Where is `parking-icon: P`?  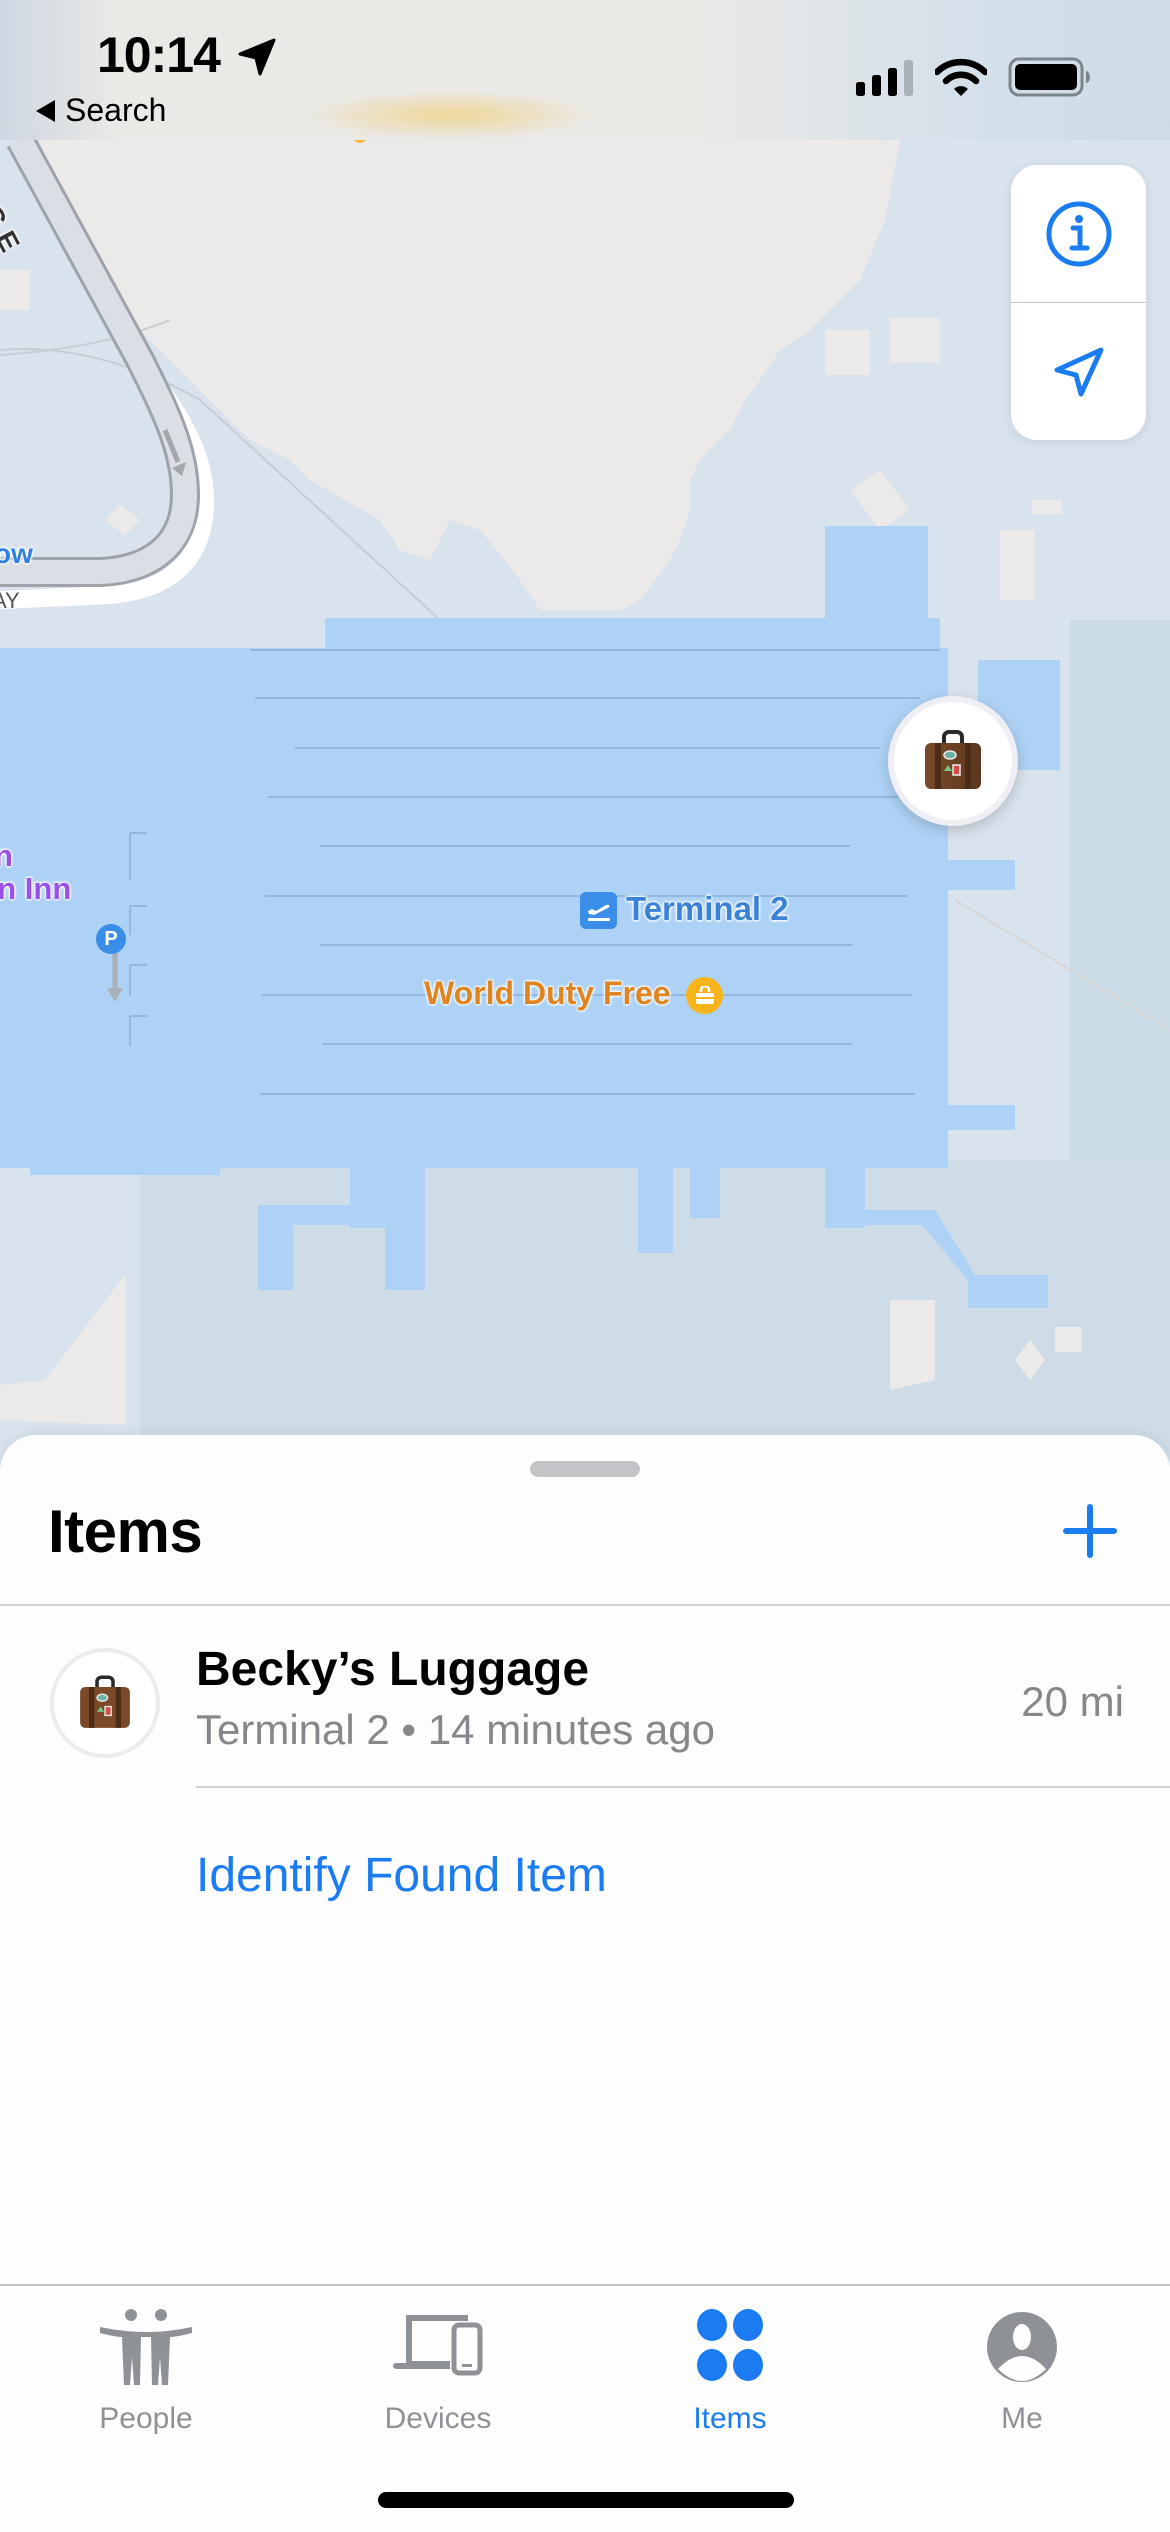 parking-icon: P is located at coordinates (111, 939).